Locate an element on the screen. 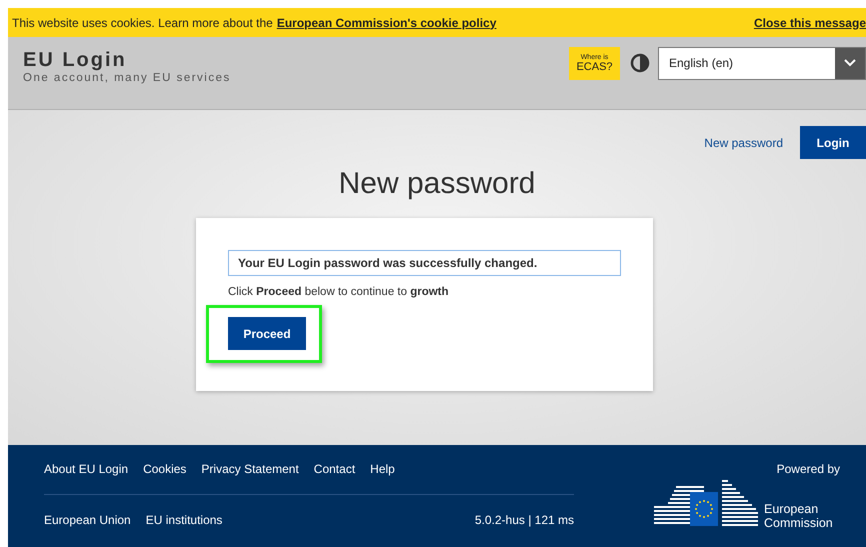  chevron-down-icon is located at coordinates (850, 63).